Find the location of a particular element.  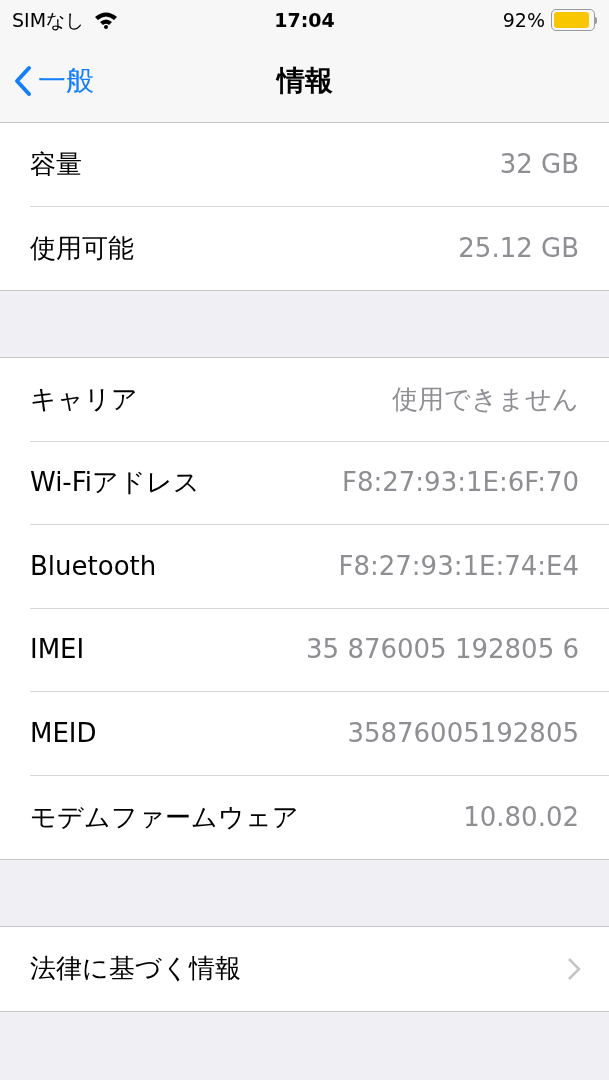

row-value: F8:27:93:1E:6F:70 is located at coordinates (460, 483).